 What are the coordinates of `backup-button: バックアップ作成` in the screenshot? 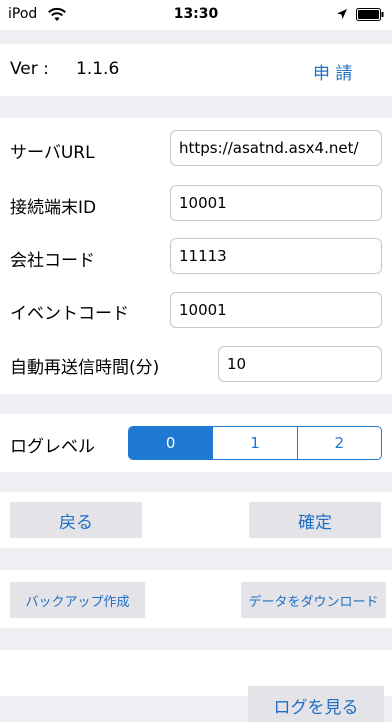 It's located at (77, 600).